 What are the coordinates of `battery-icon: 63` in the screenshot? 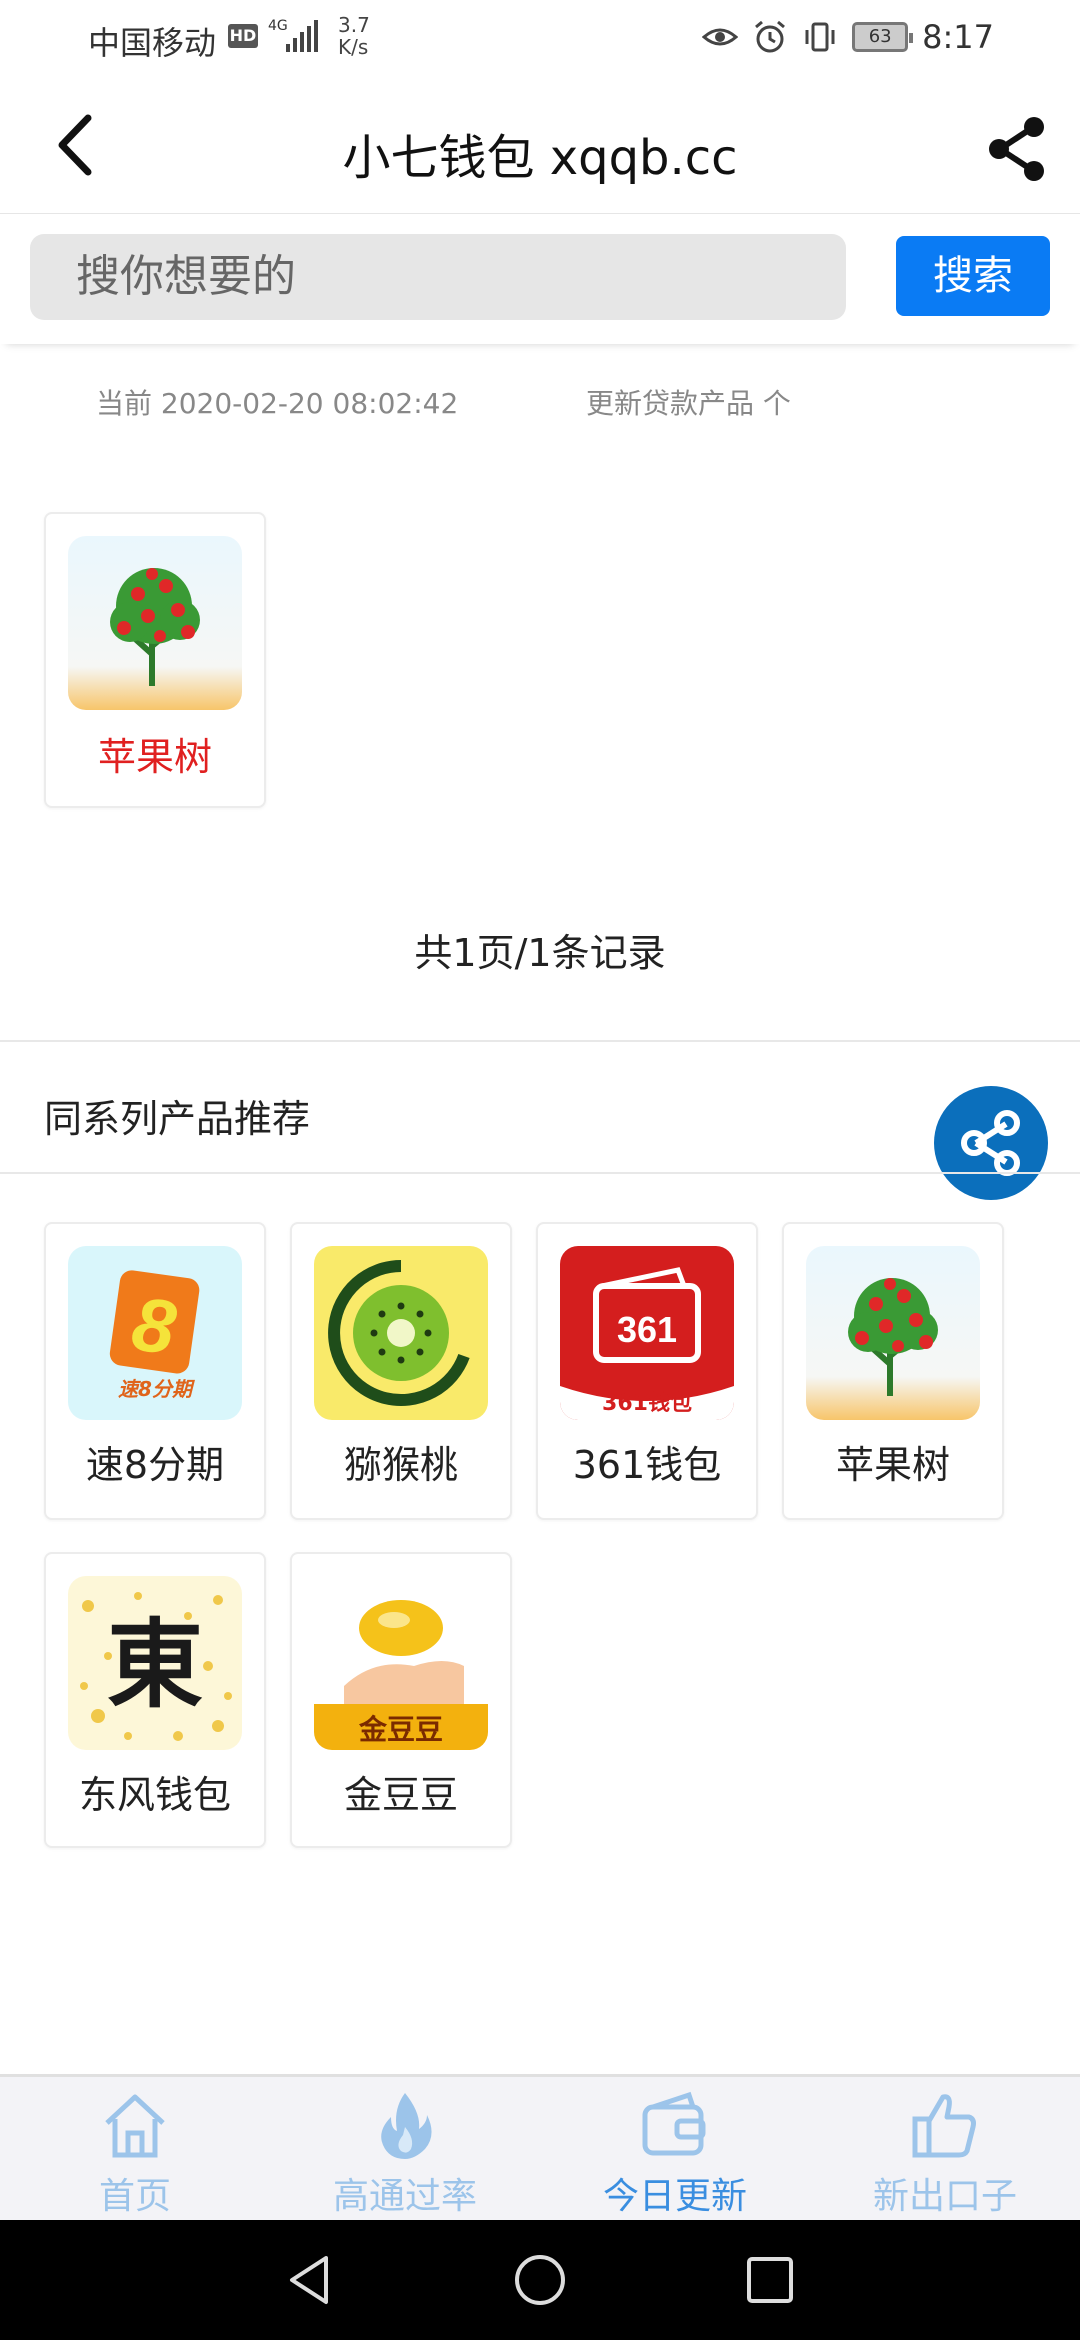 It's located at (883, 37).